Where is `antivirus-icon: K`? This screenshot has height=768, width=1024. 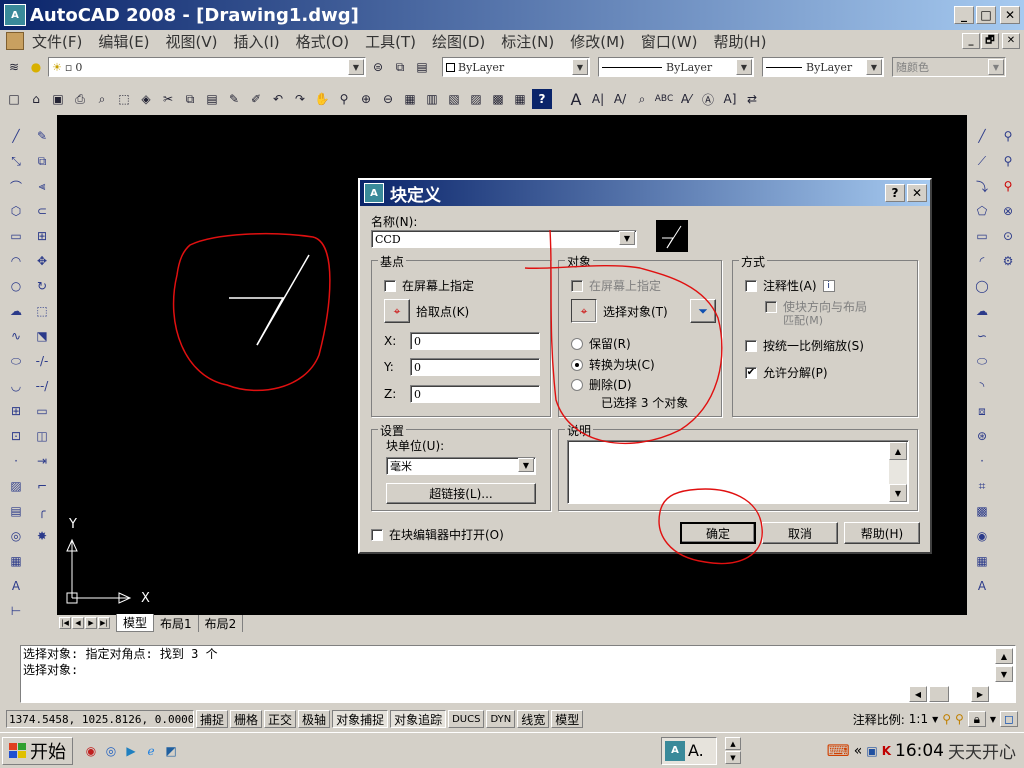
antivirus-icon: K is located at coordinates (886, 751).